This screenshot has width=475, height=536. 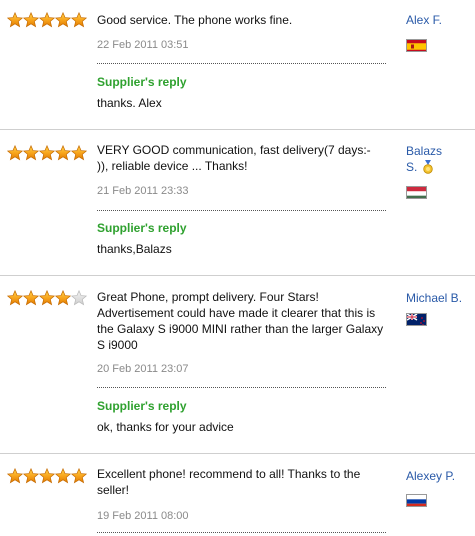 What do you see at coordinates (427, 167) in the screenshot?
I see `medal-icon` at bounding box center [427, 167].